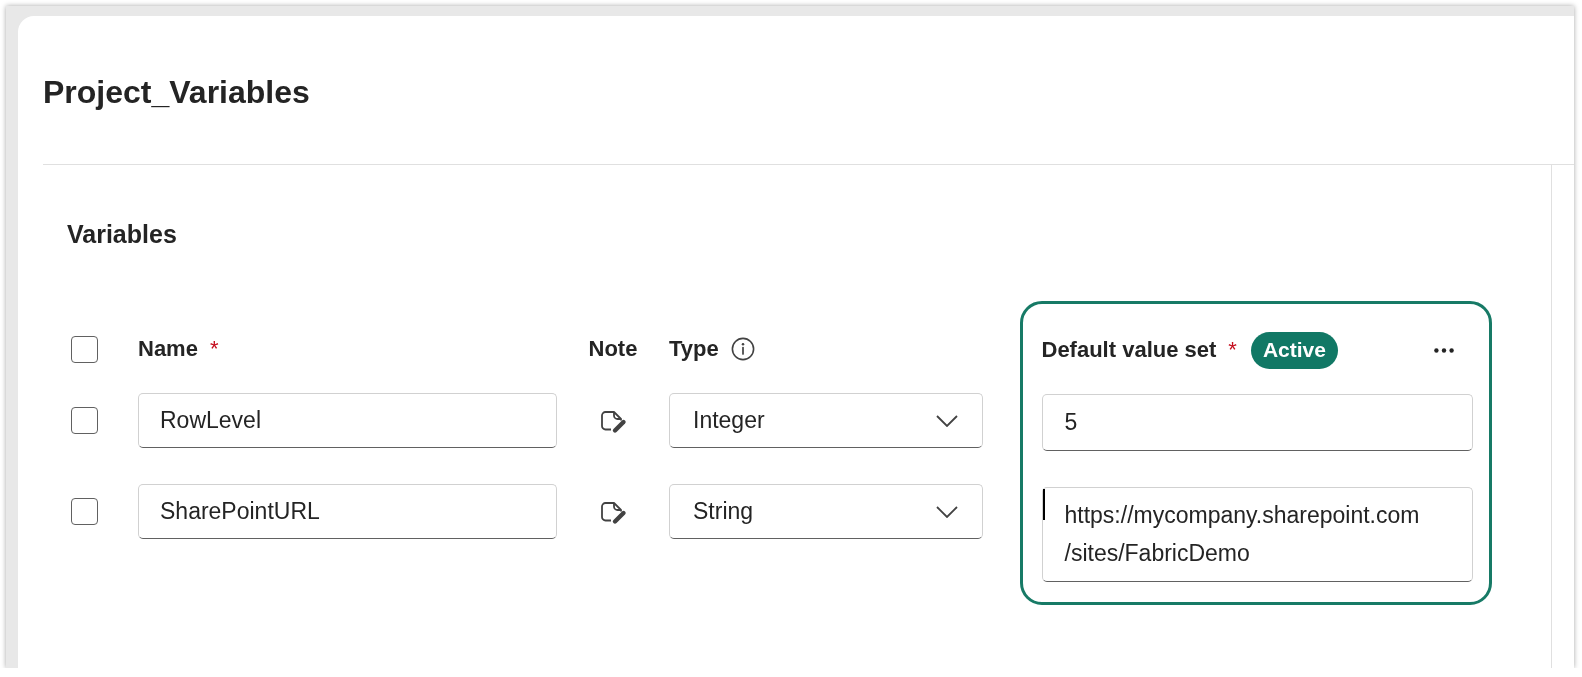 This screenshot has width=1582, height=677. Describe the element at coordinates (176, 92) in the screenshot. I see `page-title: Project_Variables` at that location.